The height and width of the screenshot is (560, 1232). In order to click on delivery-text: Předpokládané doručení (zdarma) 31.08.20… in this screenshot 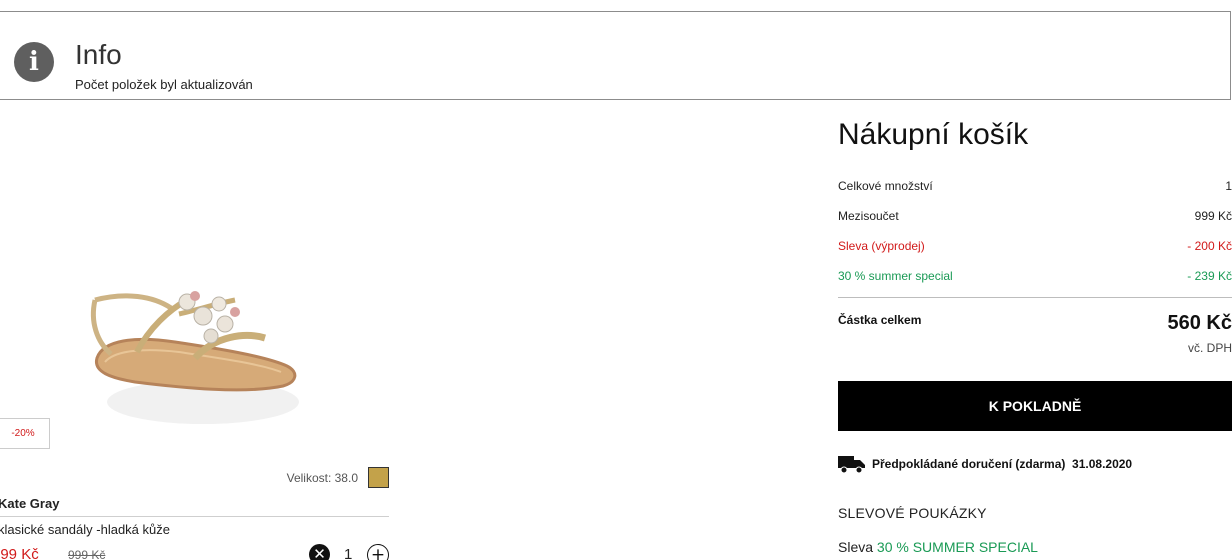, I will do `click(1002, 464)`.